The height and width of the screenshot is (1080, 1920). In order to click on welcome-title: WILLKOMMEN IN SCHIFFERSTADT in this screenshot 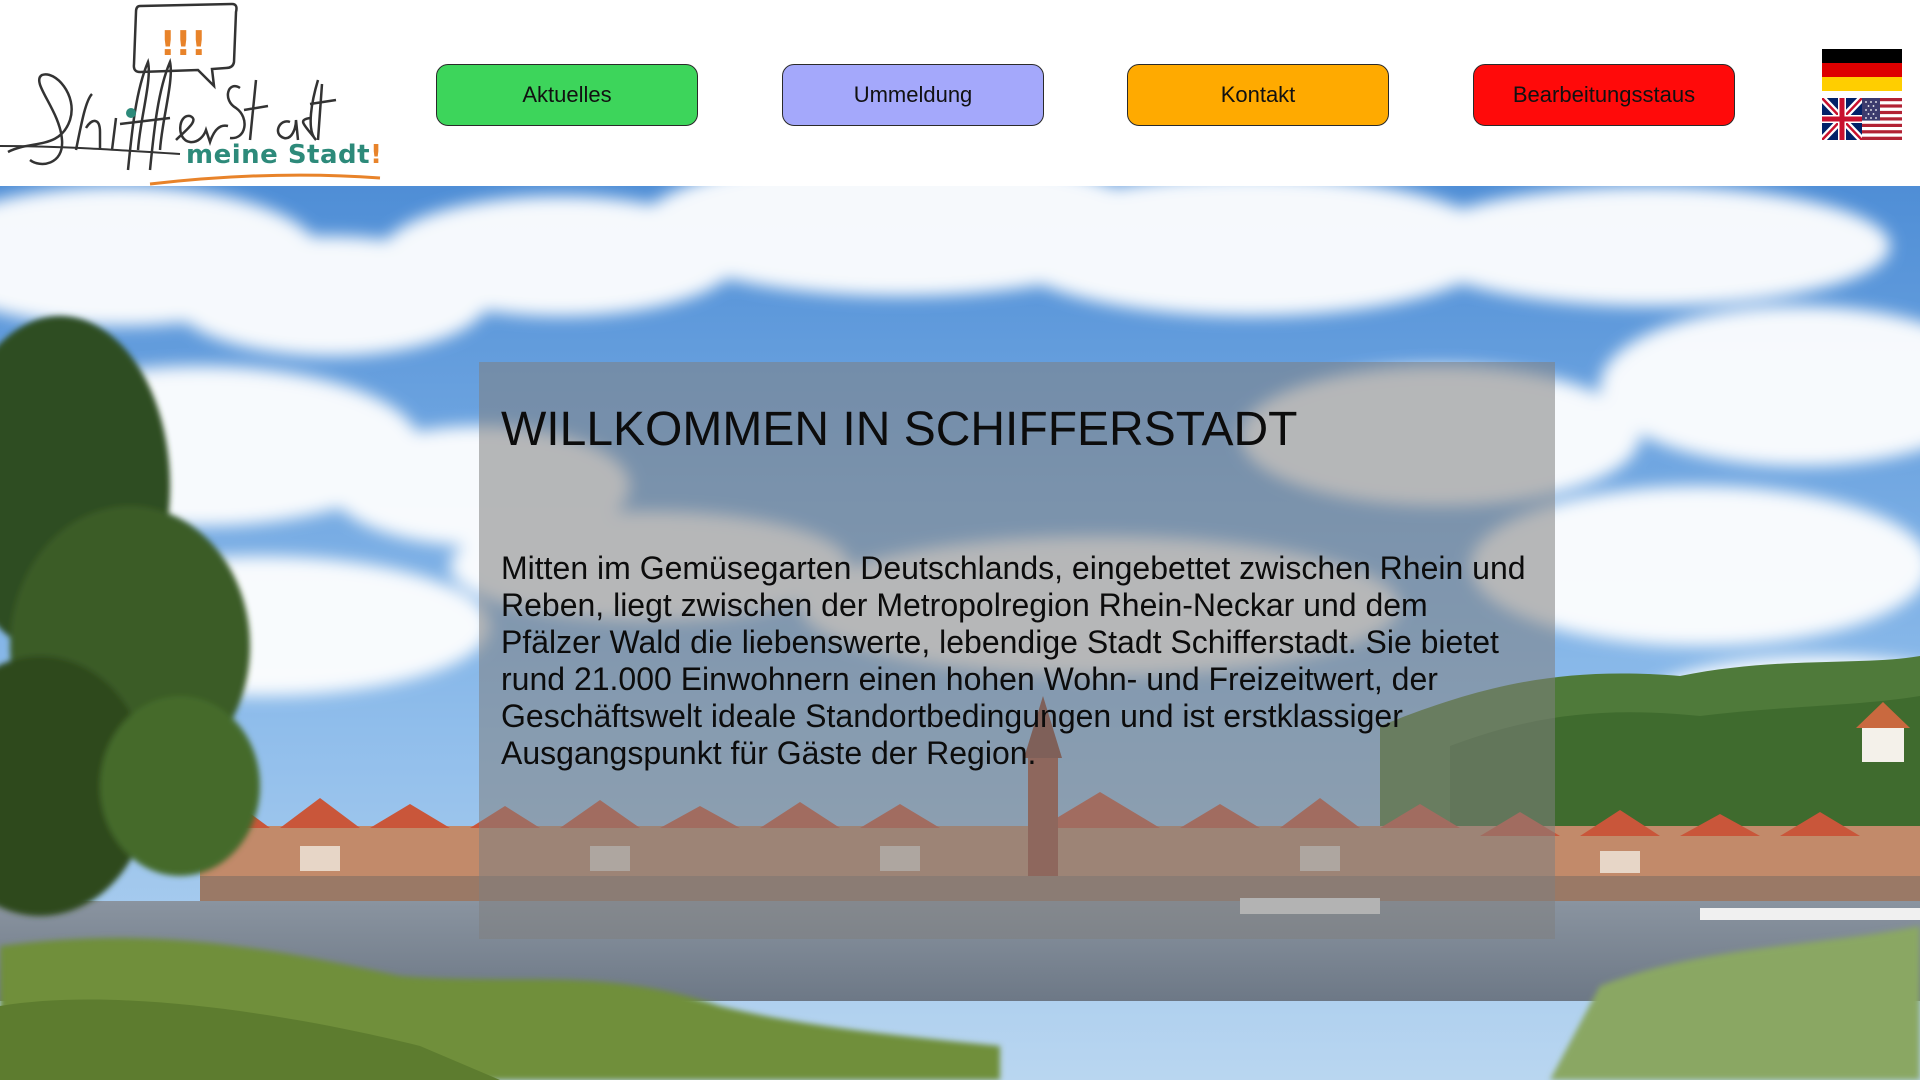, I will do `click(899, 429)`.